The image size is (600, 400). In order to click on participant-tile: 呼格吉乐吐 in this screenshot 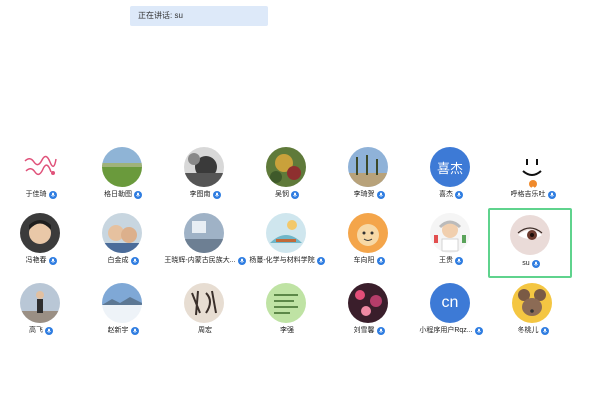, I will do `click(533, 175)`.